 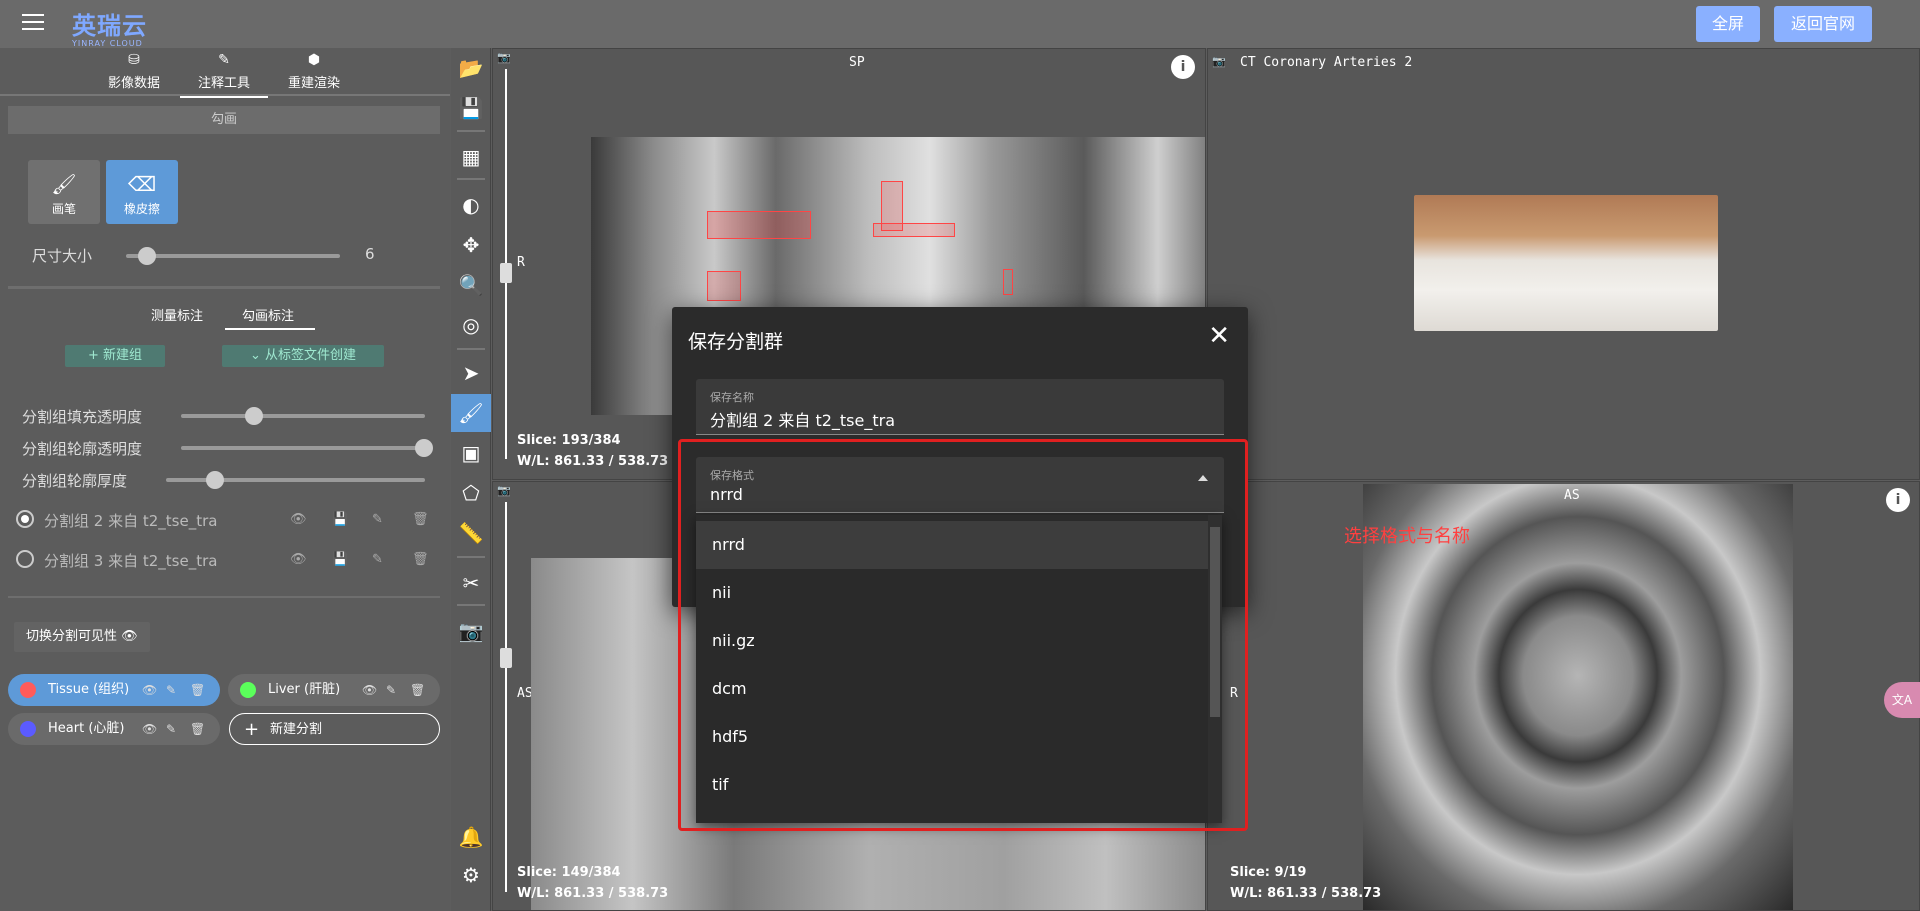 I want to click on tool-label: 橡皮擦, so click(x=141, y=209).